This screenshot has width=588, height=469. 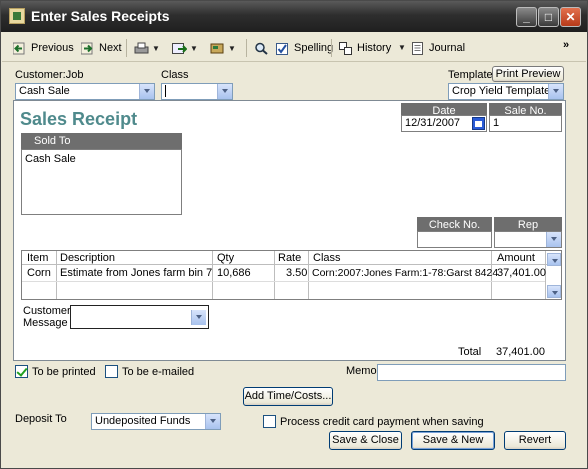 What do you see at coordinates (382, 422) in the screenshot?
I see `process-credit-card-label: Process credit card payment when saving` at bounding box center [382, 422].